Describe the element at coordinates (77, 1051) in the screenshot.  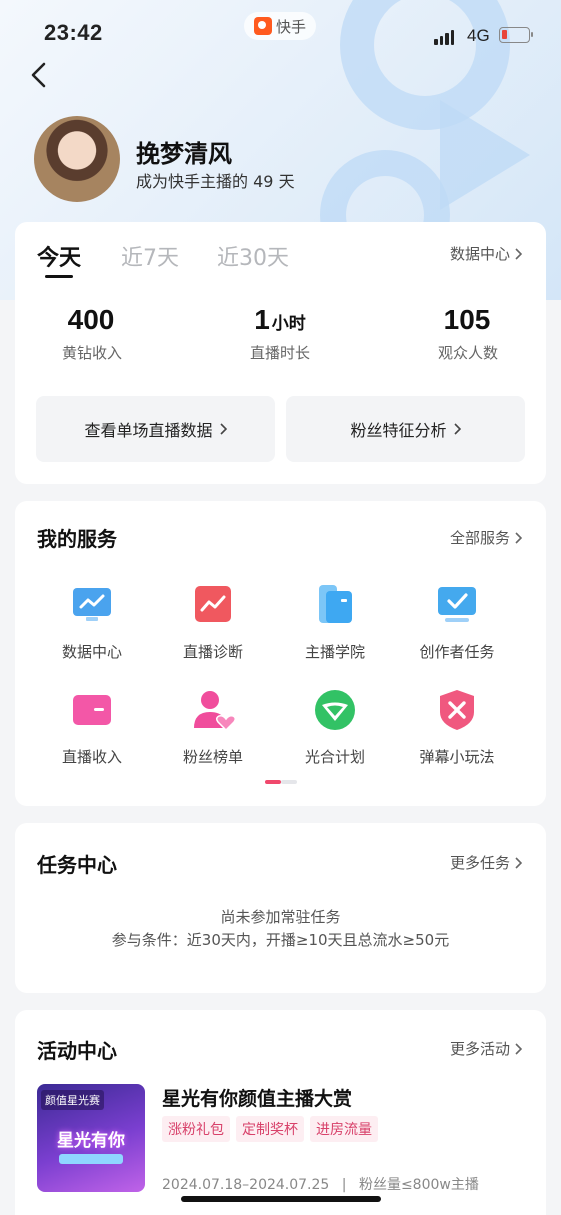
I see `activity-center-title: 活动中心` at that location.